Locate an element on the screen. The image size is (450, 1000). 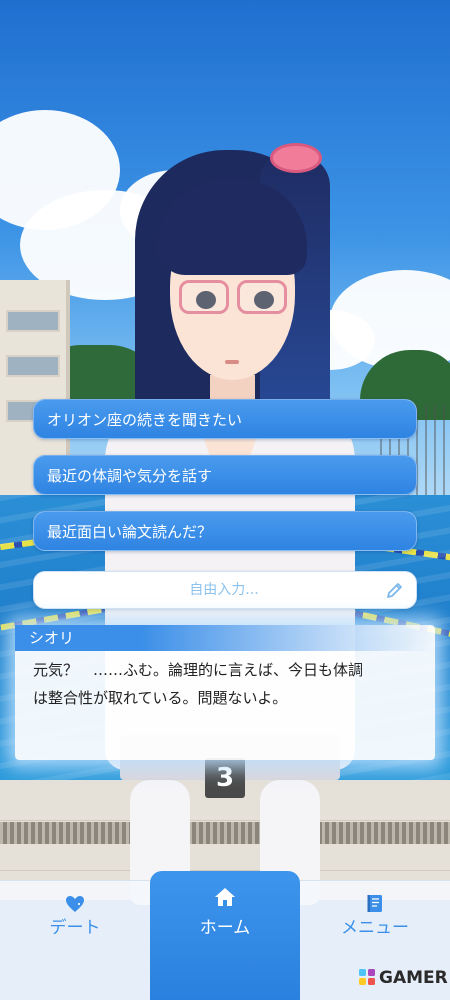
free-input-box is located at coordinates (225, 590).